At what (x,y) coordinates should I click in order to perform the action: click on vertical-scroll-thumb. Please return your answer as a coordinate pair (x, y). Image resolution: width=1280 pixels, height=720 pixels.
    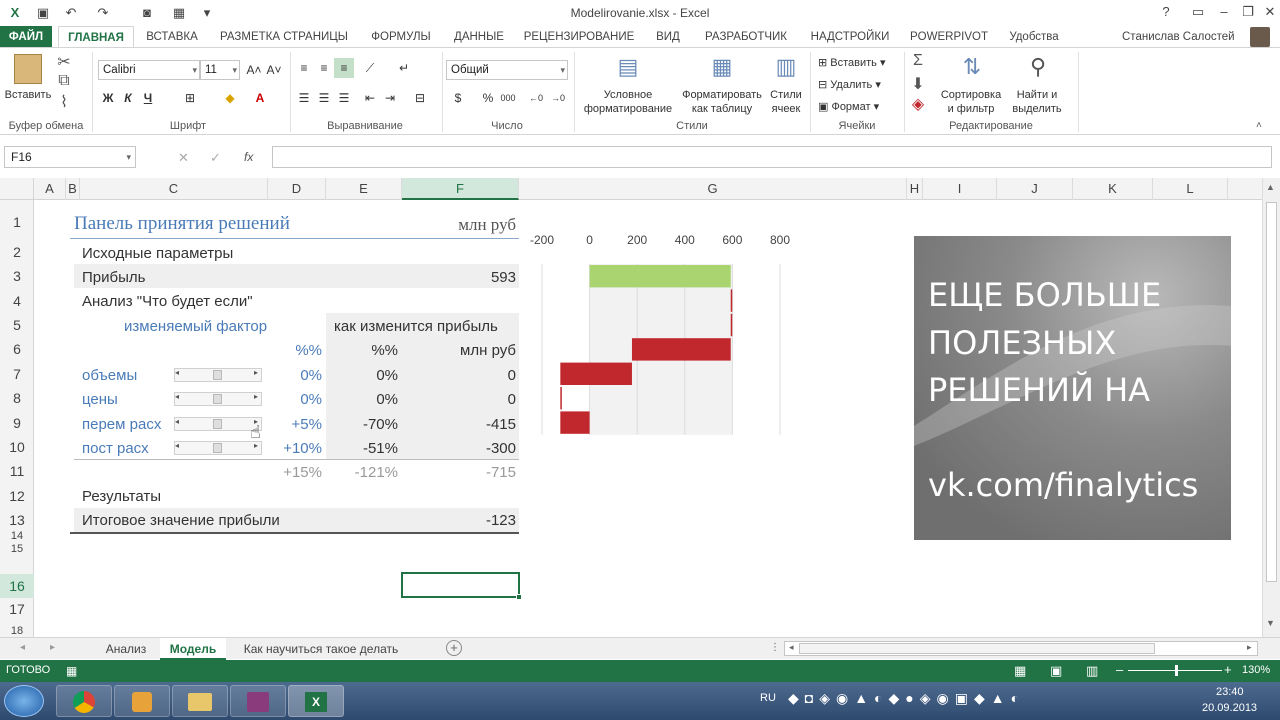
    Looking at the image, I should click on (1271, 392).